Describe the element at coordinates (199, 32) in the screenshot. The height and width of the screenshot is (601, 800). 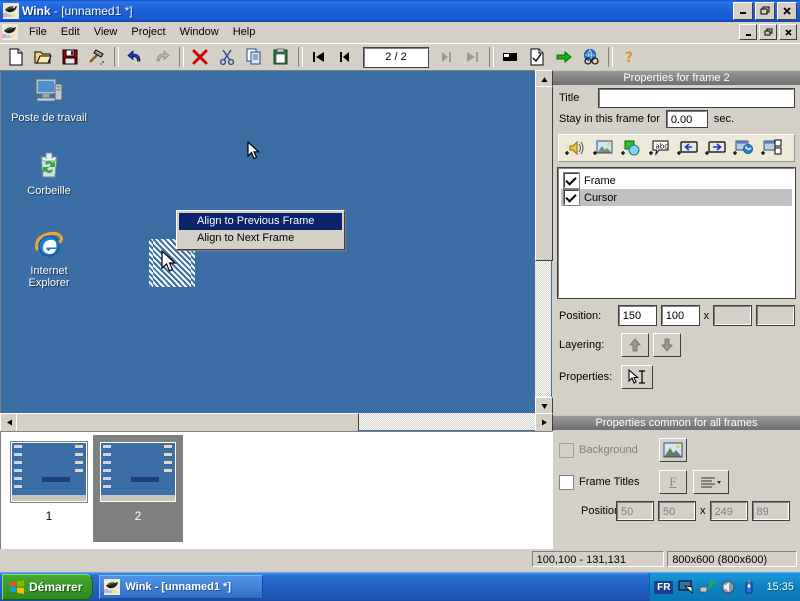
I see `menu-item-window: Window` at that location.